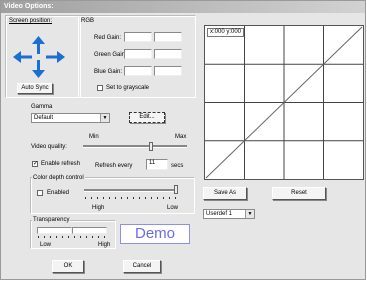 The image size is (367, 281). I want to click on enable-refresh-label: Enable refresh, so click(61, 164).